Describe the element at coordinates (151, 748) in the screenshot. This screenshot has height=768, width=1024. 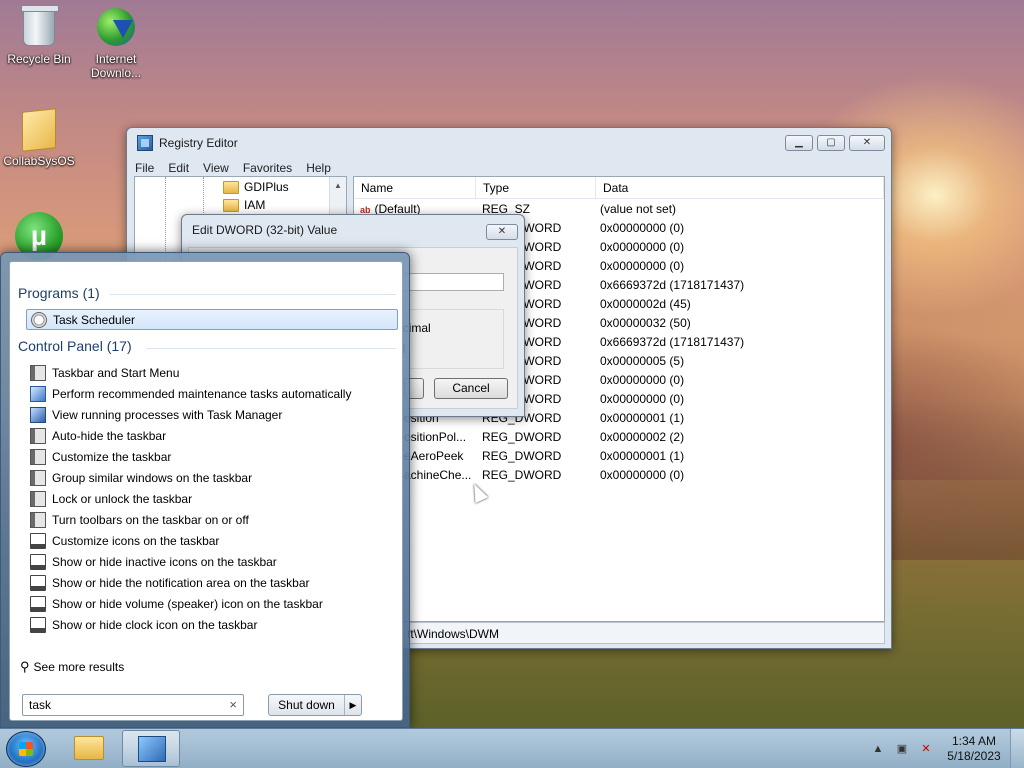
I see `taskbar-registry-editor-button` at that location.